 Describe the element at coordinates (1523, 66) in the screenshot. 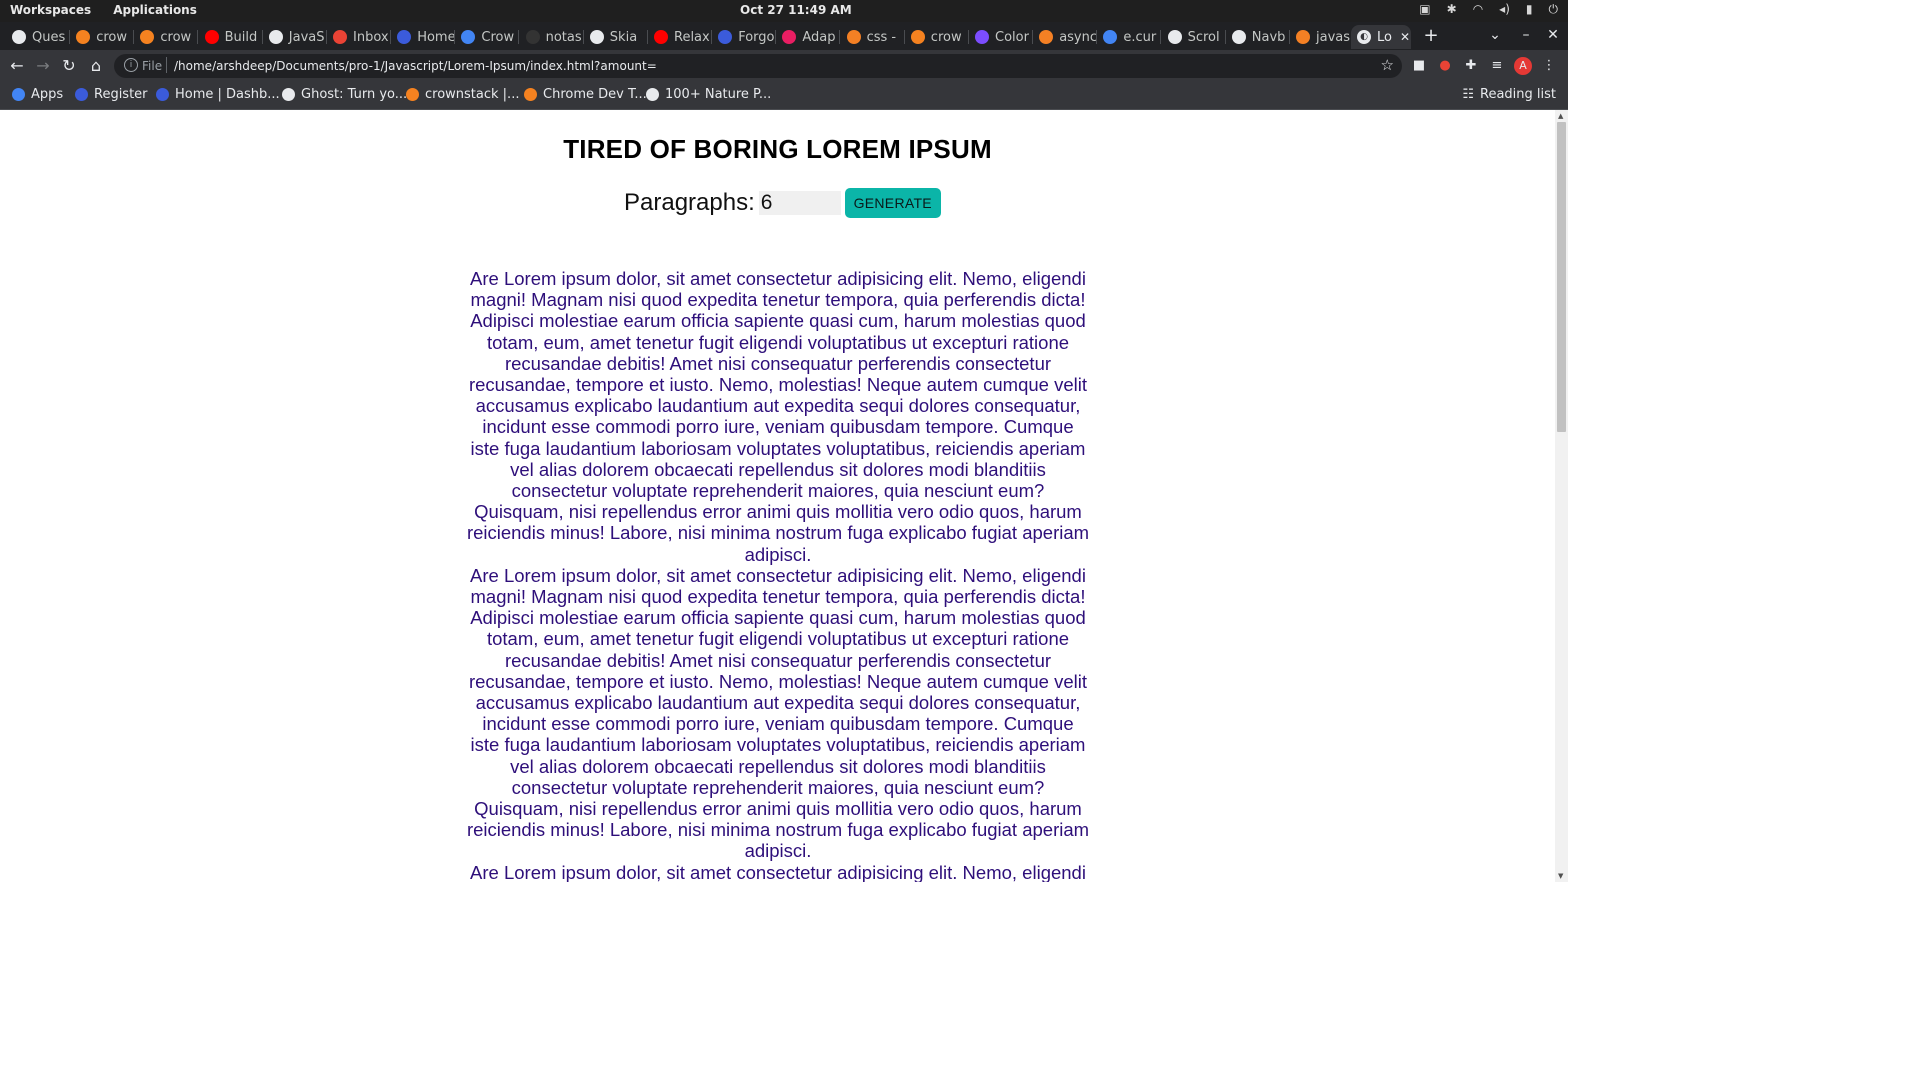

I see `profile-avatar: A` at that location.